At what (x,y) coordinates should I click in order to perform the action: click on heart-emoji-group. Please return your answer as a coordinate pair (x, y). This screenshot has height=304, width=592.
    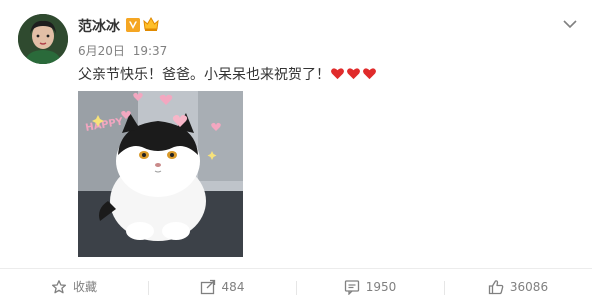
    Looking at the image, I should click on (353, 74).